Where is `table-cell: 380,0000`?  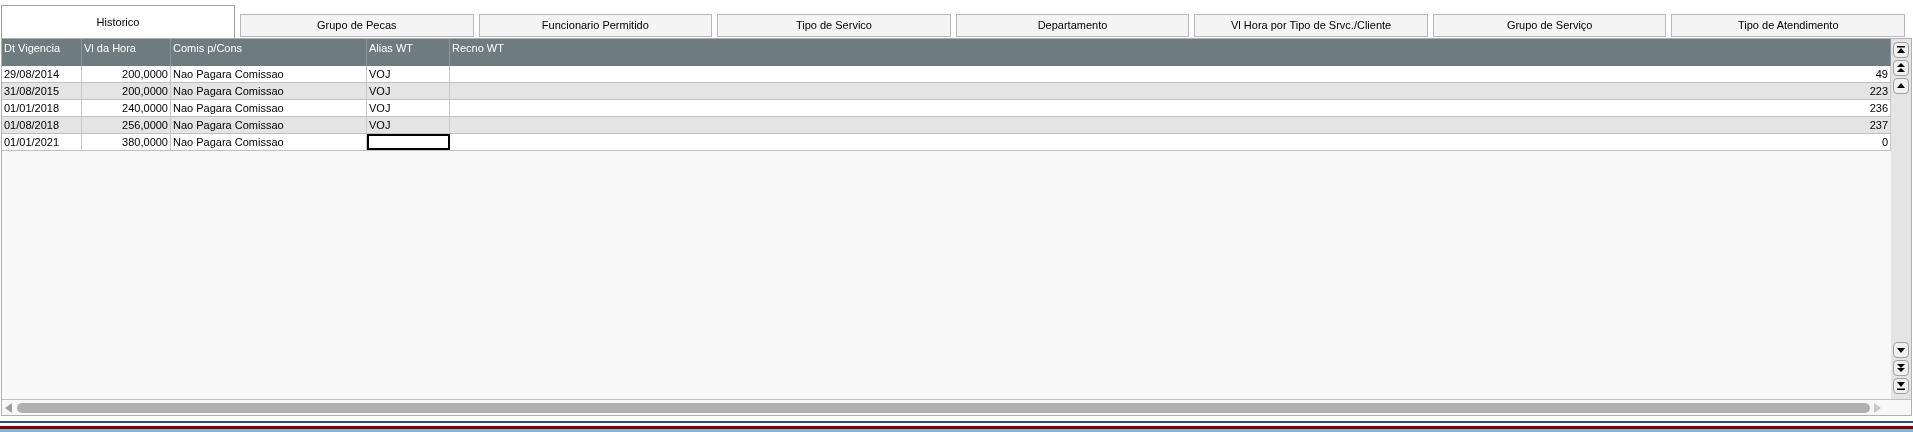 table-cell: 380,0000 is located at coordinates (126, 142).